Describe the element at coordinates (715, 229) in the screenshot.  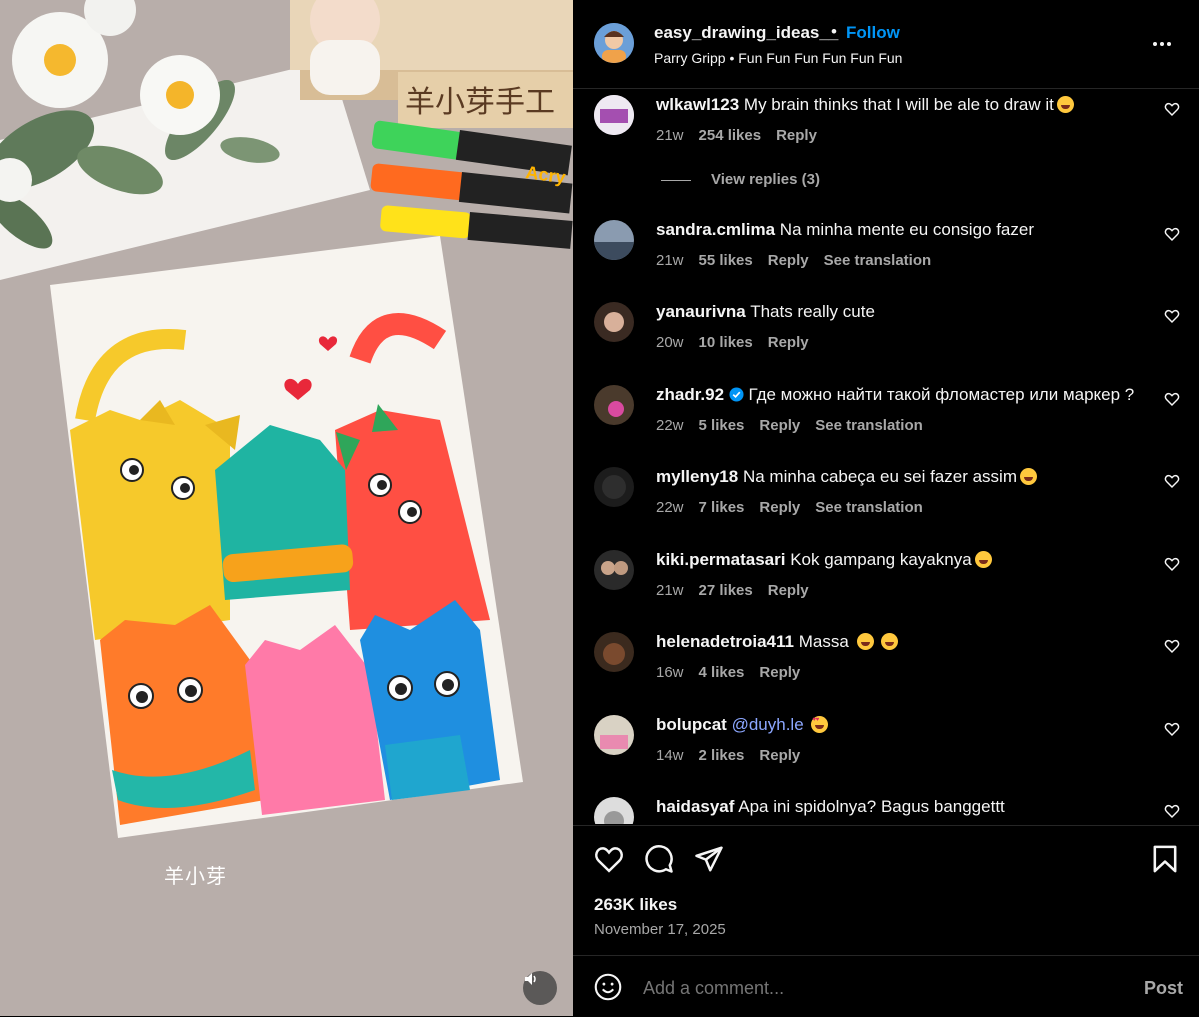
I see `comment-username: sandra.cmlima` at that location.